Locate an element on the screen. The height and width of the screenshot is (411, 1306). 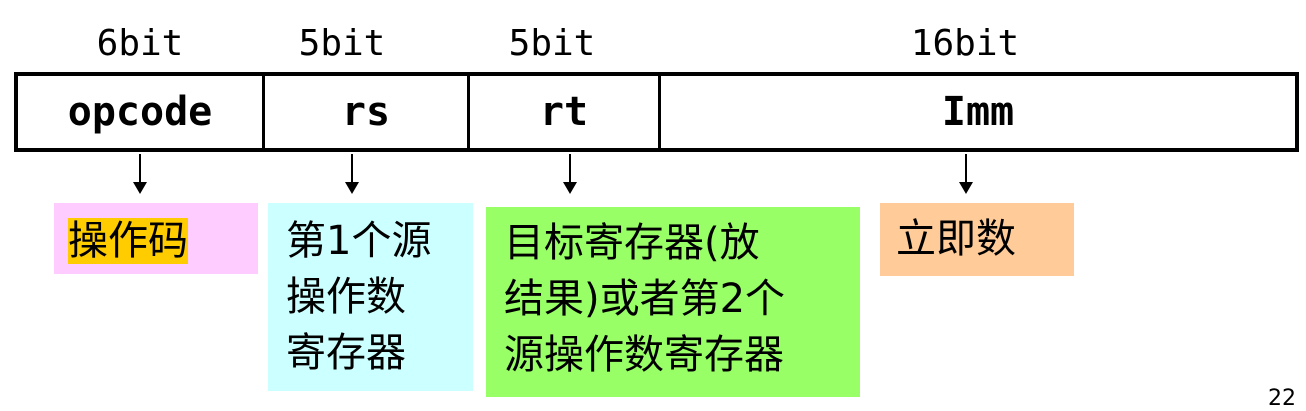
width-label-rs: 5bit is located at coordinates (342, 43).